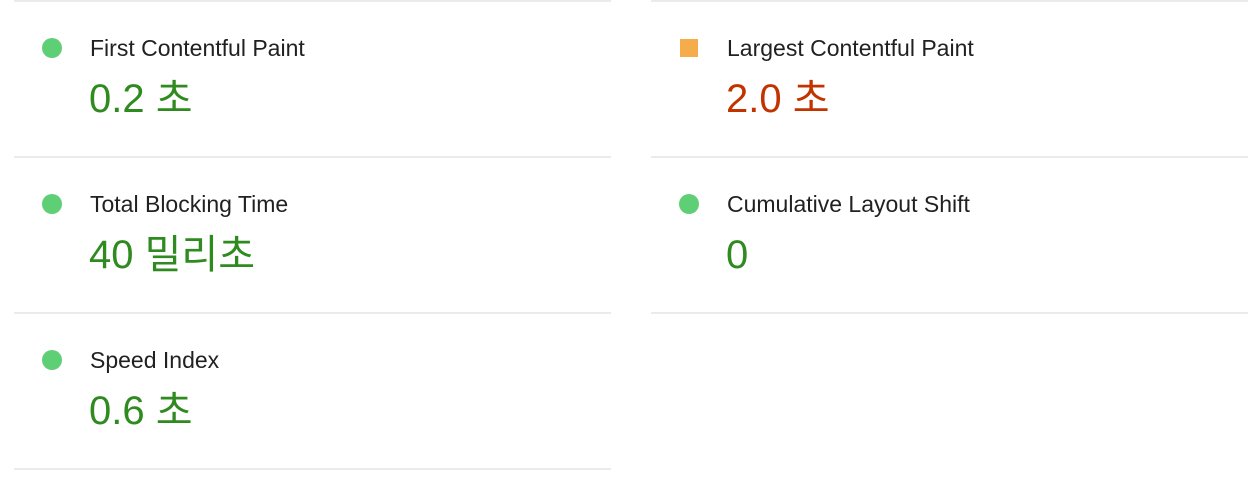 The width and height of the screenshot is (1256, 486). I want to click on metric-value: 0.6 초, so click(141, 411).